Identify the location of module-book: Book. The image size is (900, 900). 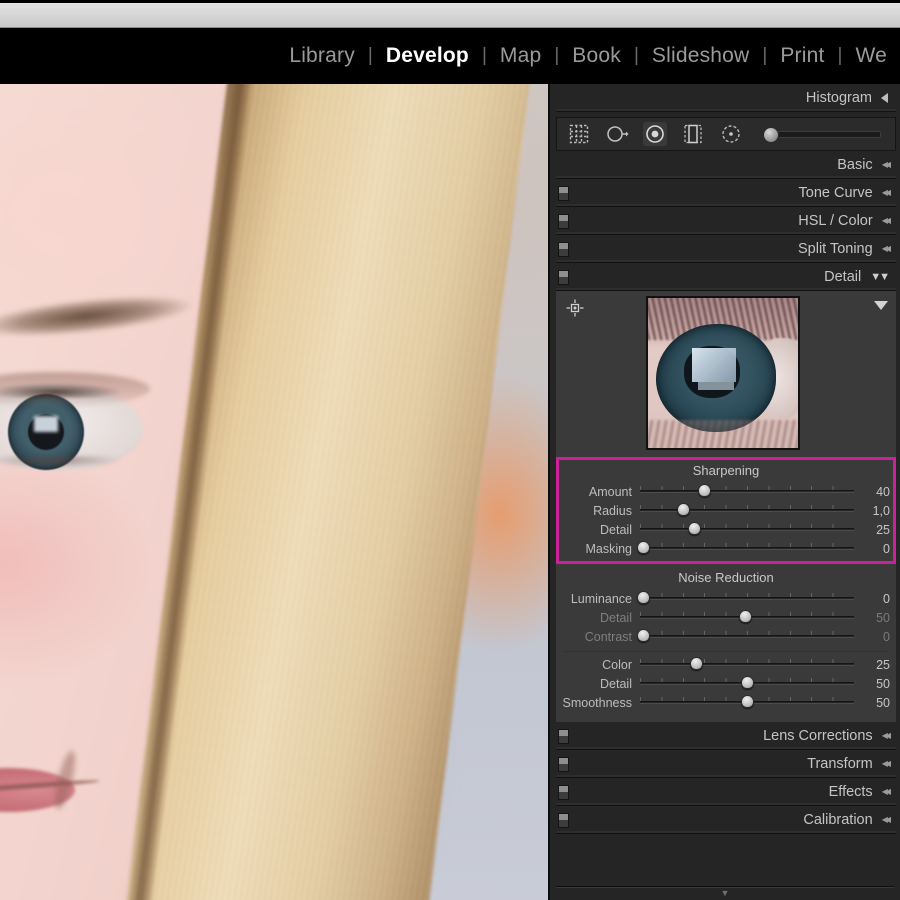
(596, 56).